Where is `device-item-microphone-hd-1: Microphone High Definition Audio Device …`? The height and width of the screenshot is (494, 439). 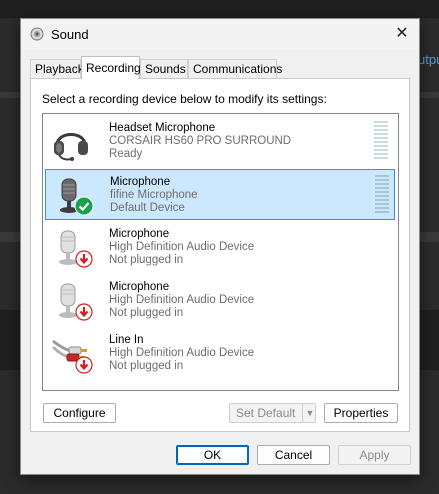
device-item-microphone-hd-1: Microphone High Definition Audio Device … is located at coordinates (220, 247).